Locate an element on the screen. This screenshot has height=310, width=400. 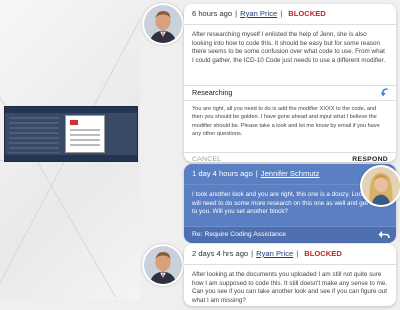
avatar-jennifer-schmutz is located at coordinates (380, 186).